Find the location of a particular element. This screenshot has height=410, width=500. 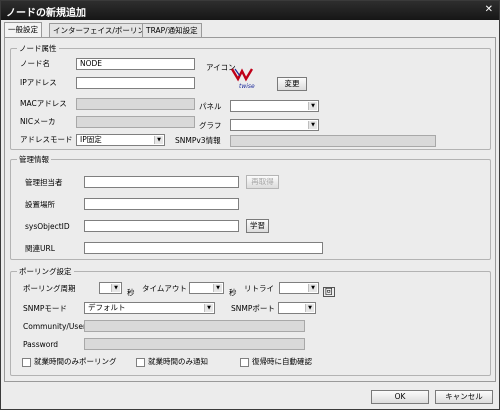

cancel-button: キャンセル is located at coordinates (464, 397).